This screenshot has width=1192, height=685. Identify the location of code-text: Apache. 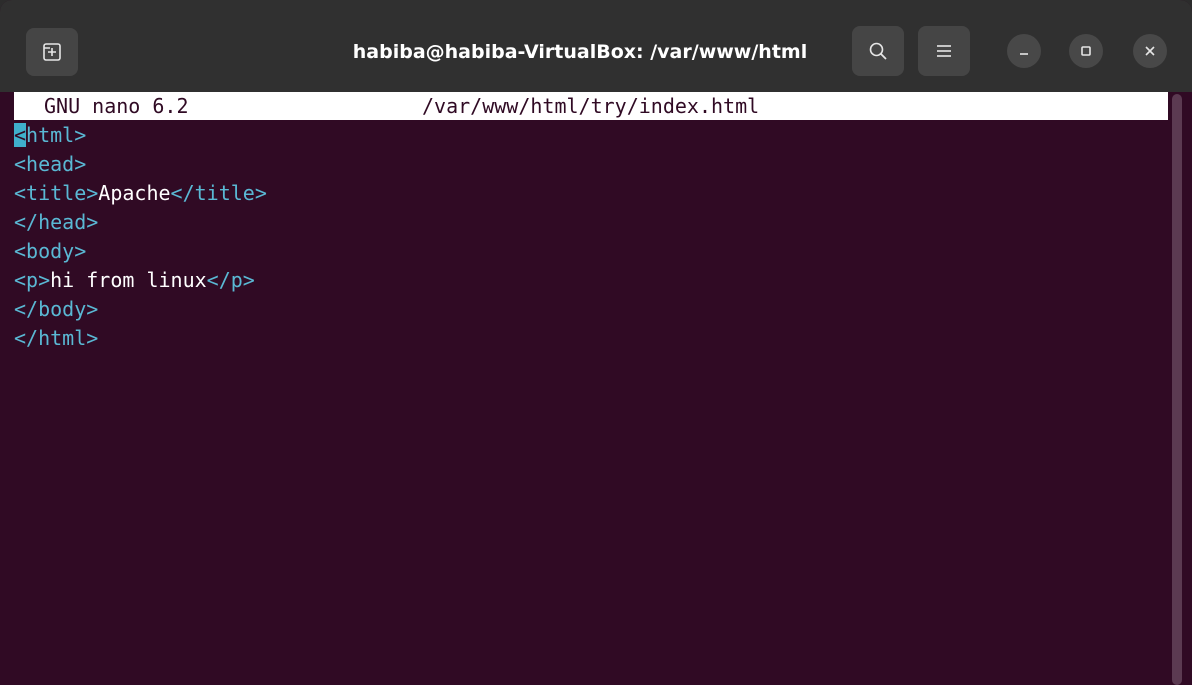
(134, 193).